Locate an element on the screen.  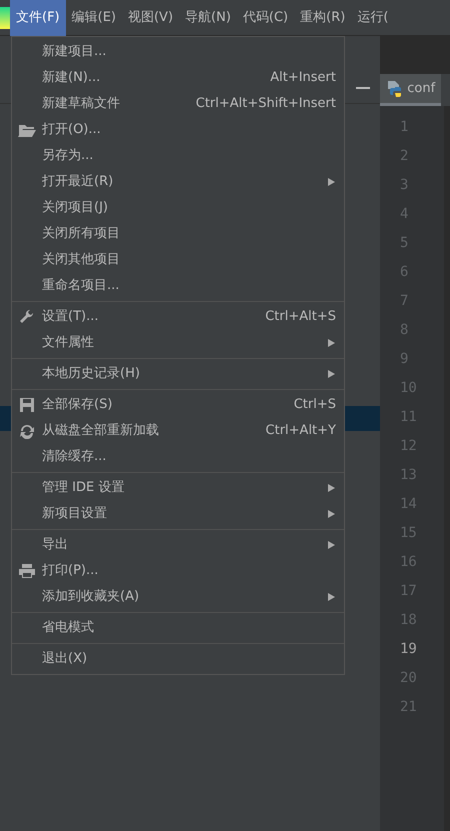
reload-icon is located at coordinates (27, 431).